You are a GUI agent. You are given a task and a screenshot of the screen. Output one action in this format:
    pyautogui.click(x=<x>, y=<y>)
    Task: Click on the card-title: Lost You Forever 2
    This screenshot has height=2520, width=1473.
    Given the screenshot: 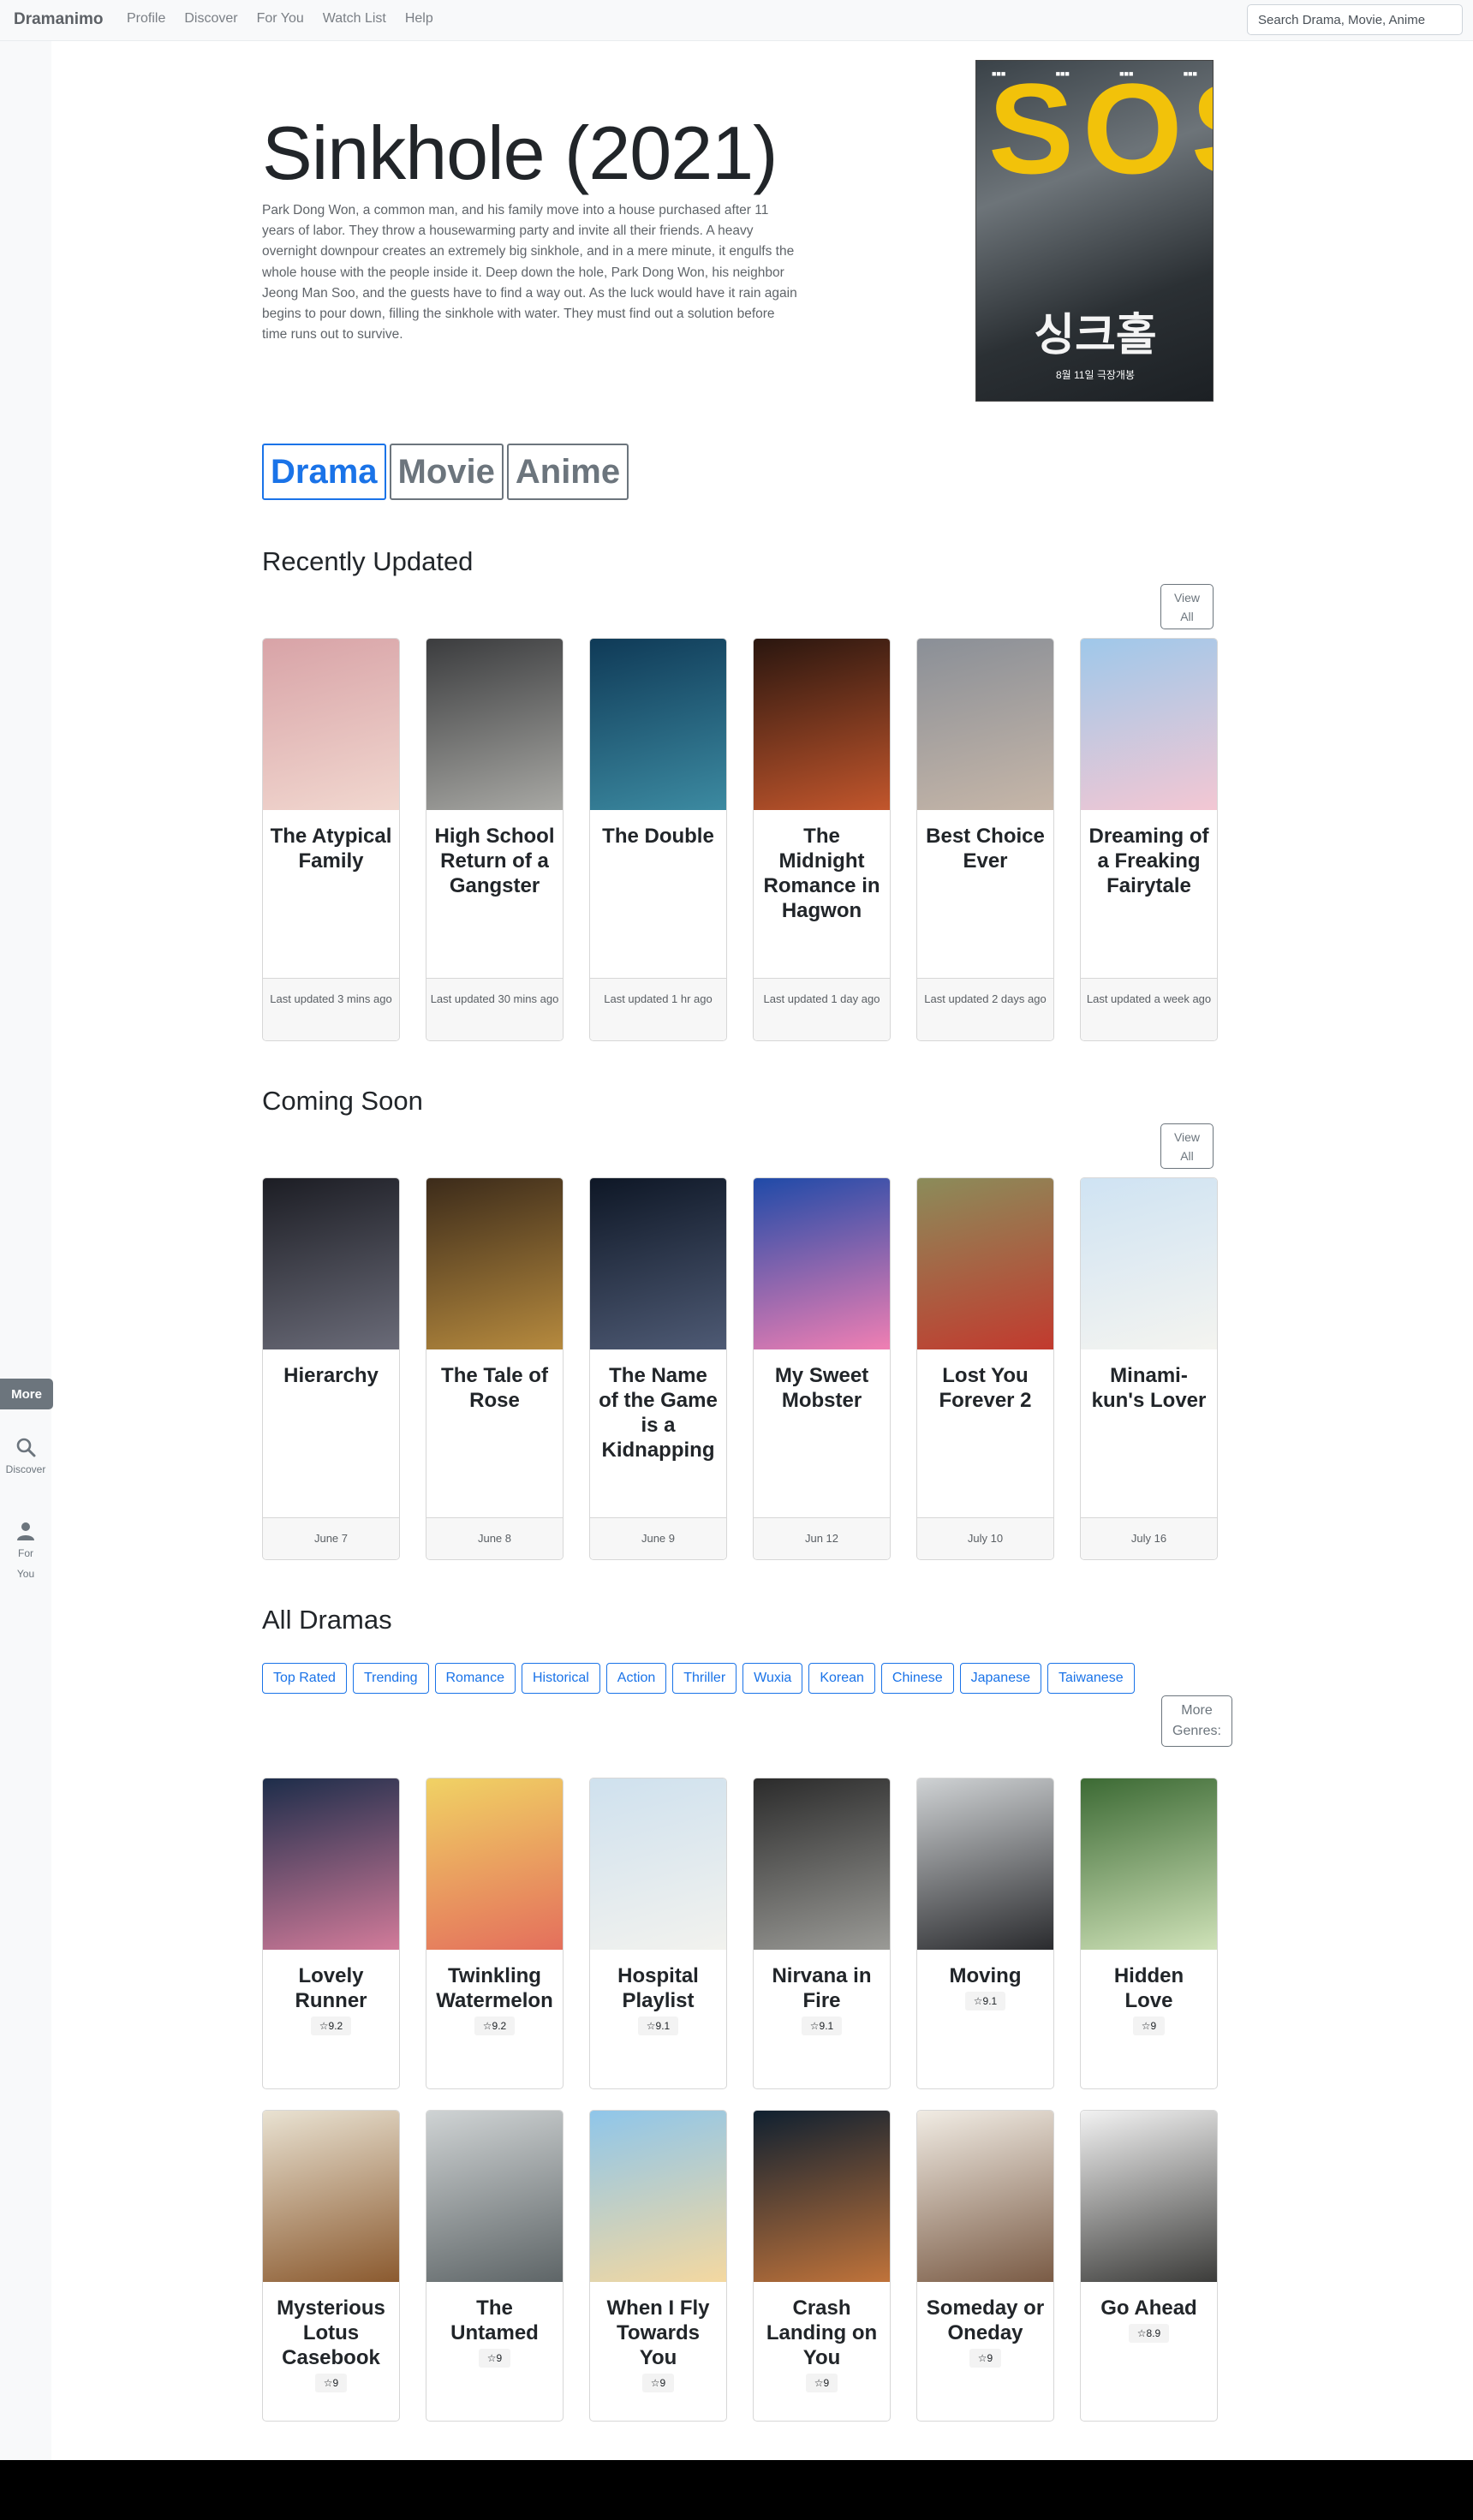 What is the action you would take?
    pyautogui.click(x=985, y=1388)
    